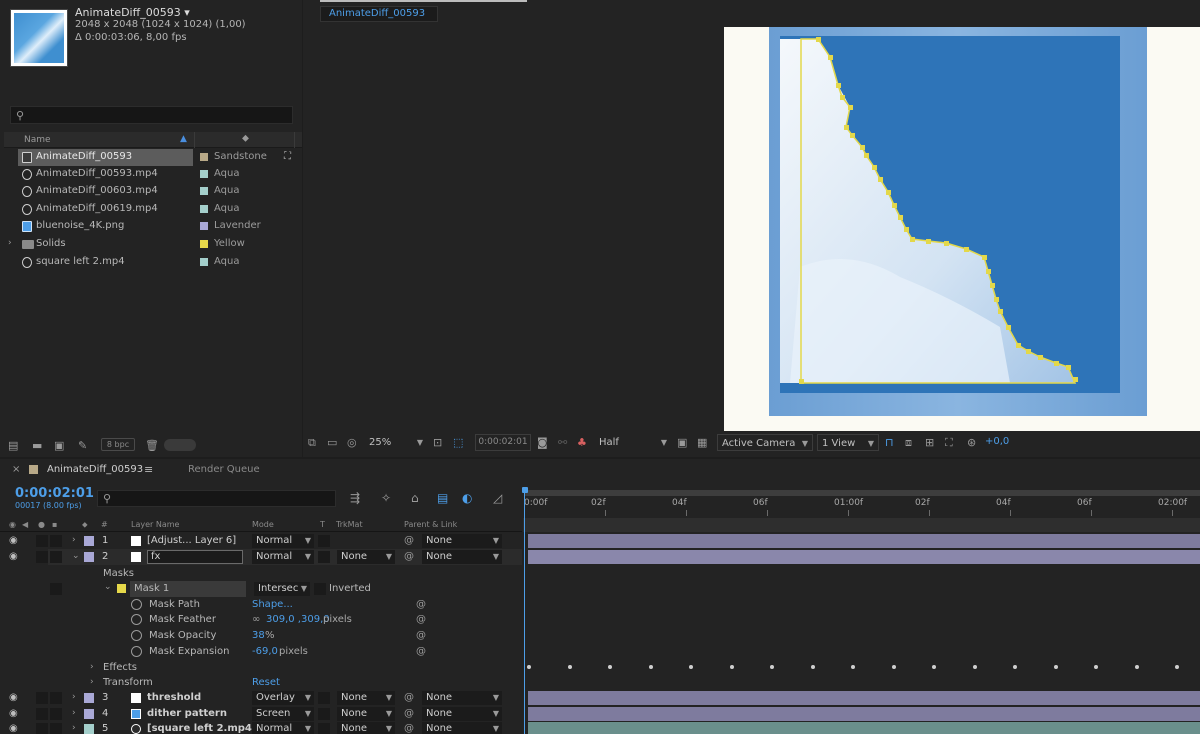  Describe the element at coordinates (261, 652) in the screenshot. I see `mask-expansion-row: Mask Expansion -69,0 pixels @` at that location.